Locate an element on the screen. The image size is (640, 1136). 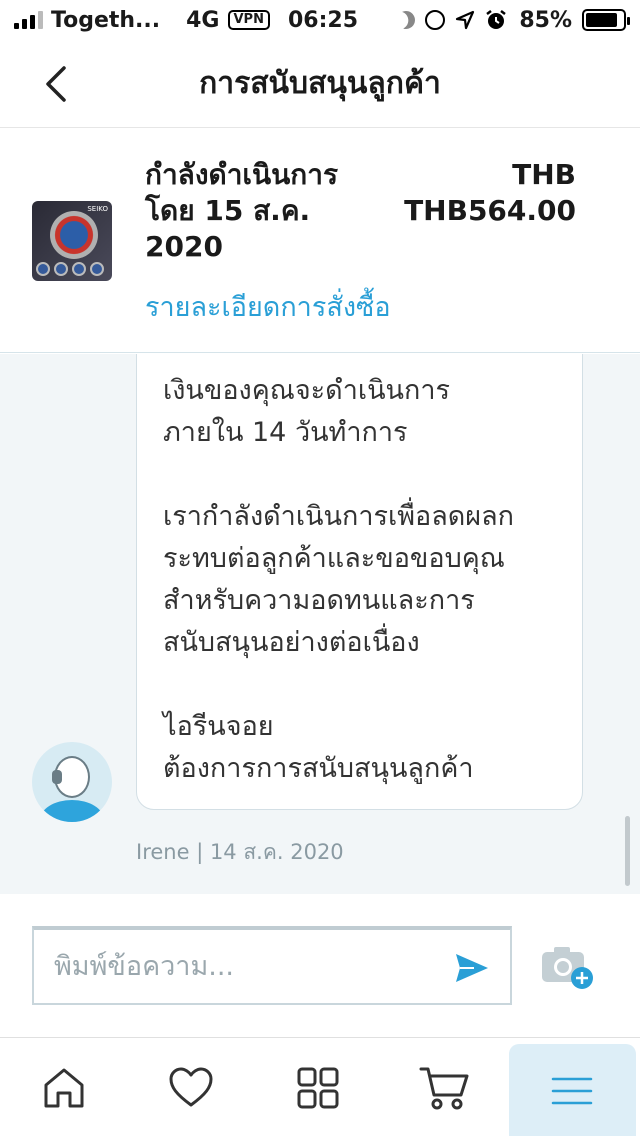
cart-icon is located at coordinates (444, 1088).